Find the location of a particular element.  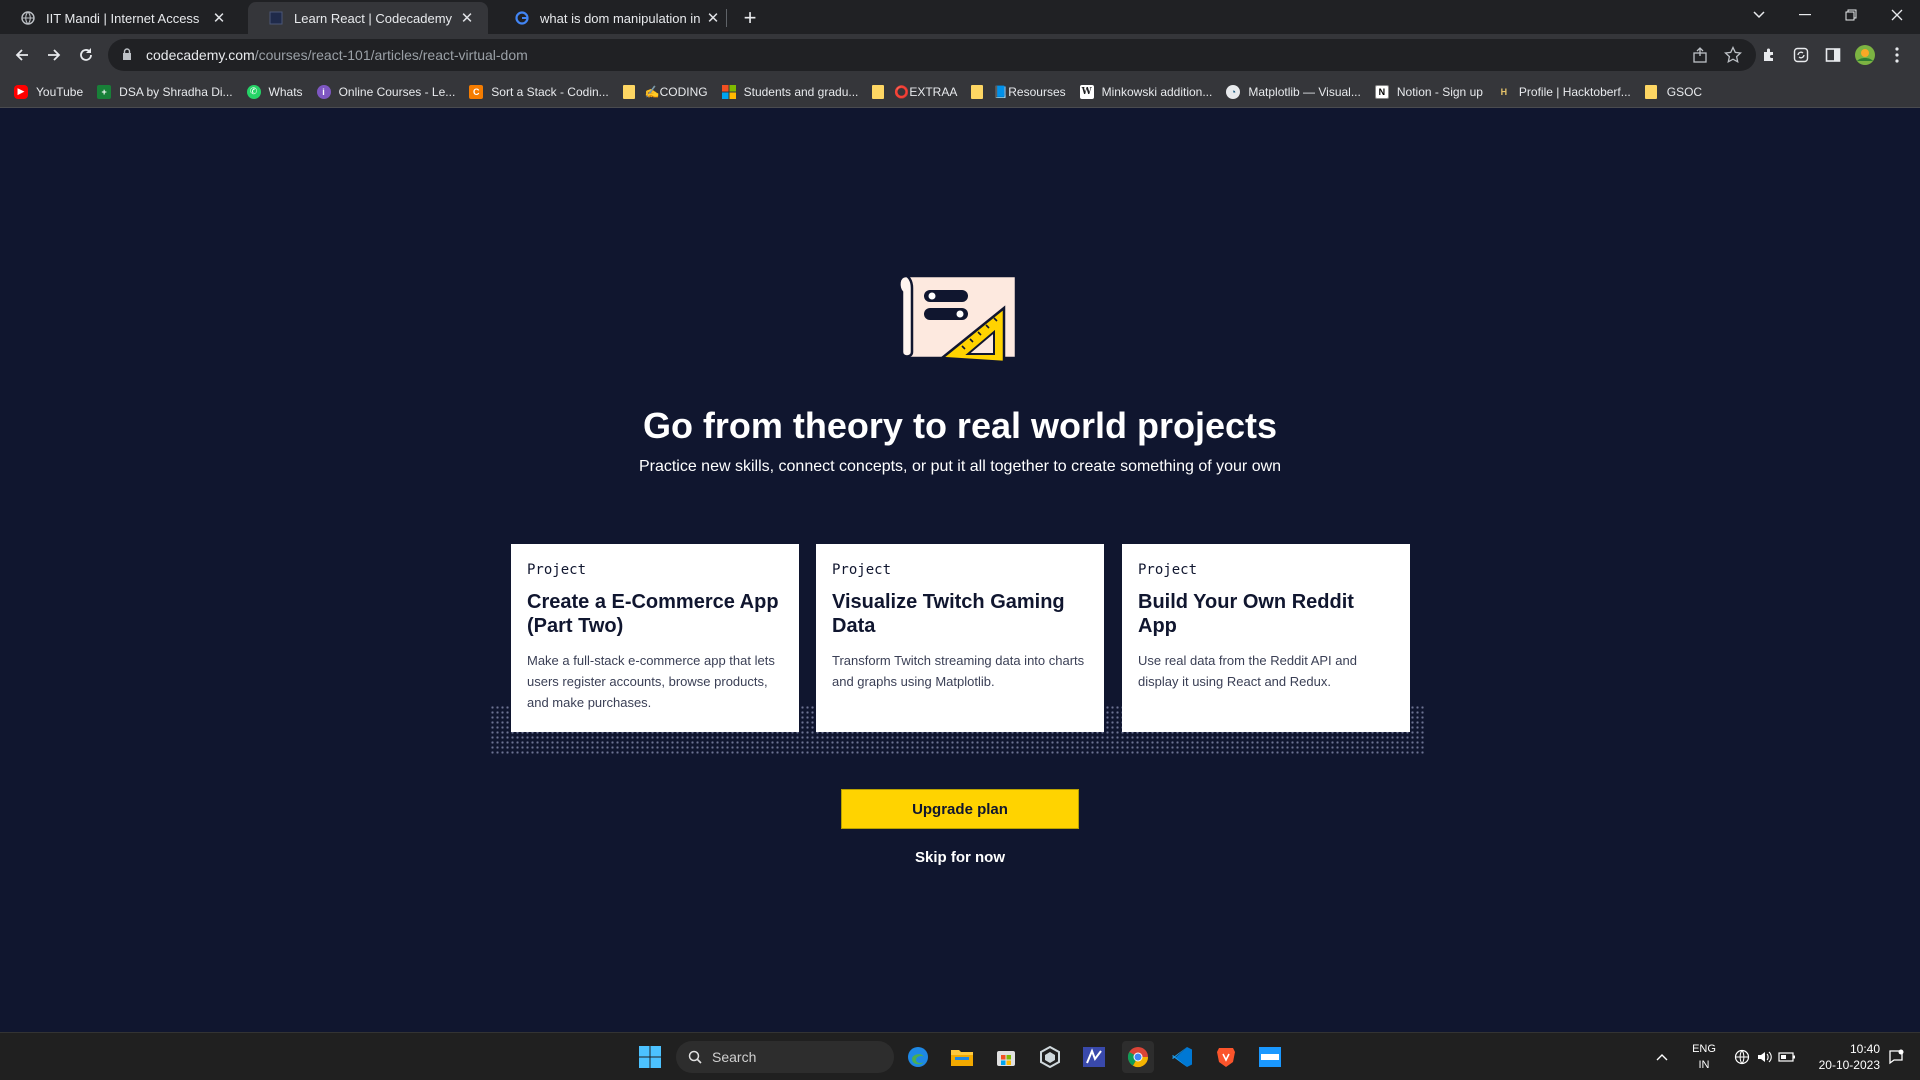

tab-title: Learn React | Codecademy is located at coordinates (373, 18).